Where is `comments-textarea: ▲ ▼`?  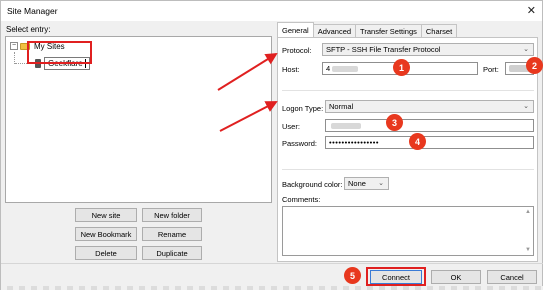 comments-textarea: ▲ ▼ is located at coordinates (408, 231).